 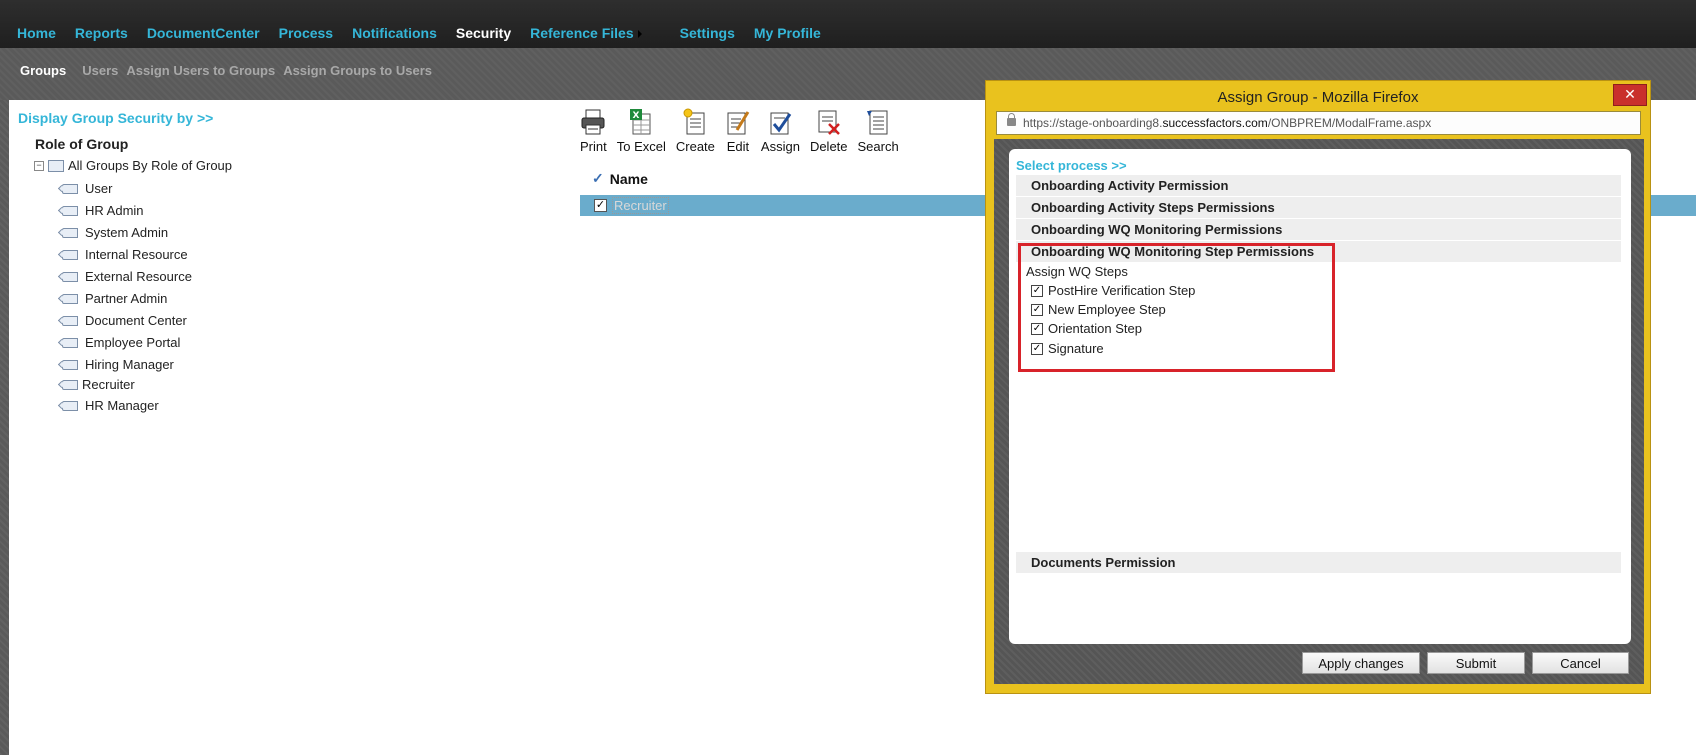 I want to click on nav-security: Security, so click(x=483, y=33).